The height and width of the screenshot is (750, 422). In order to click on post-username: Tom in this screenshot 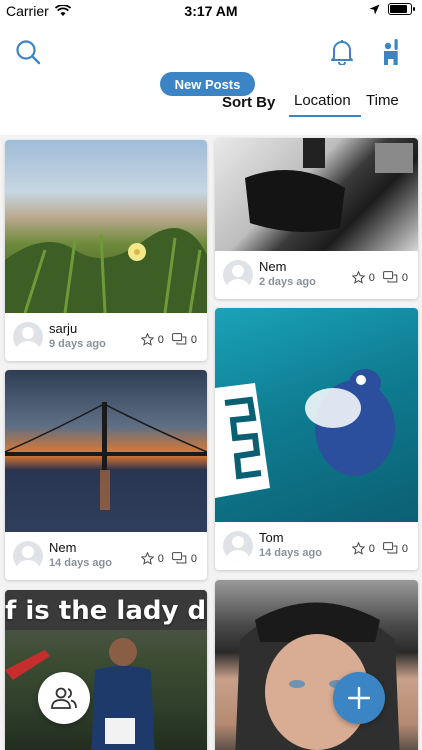, I will do `click(271, 537)`.